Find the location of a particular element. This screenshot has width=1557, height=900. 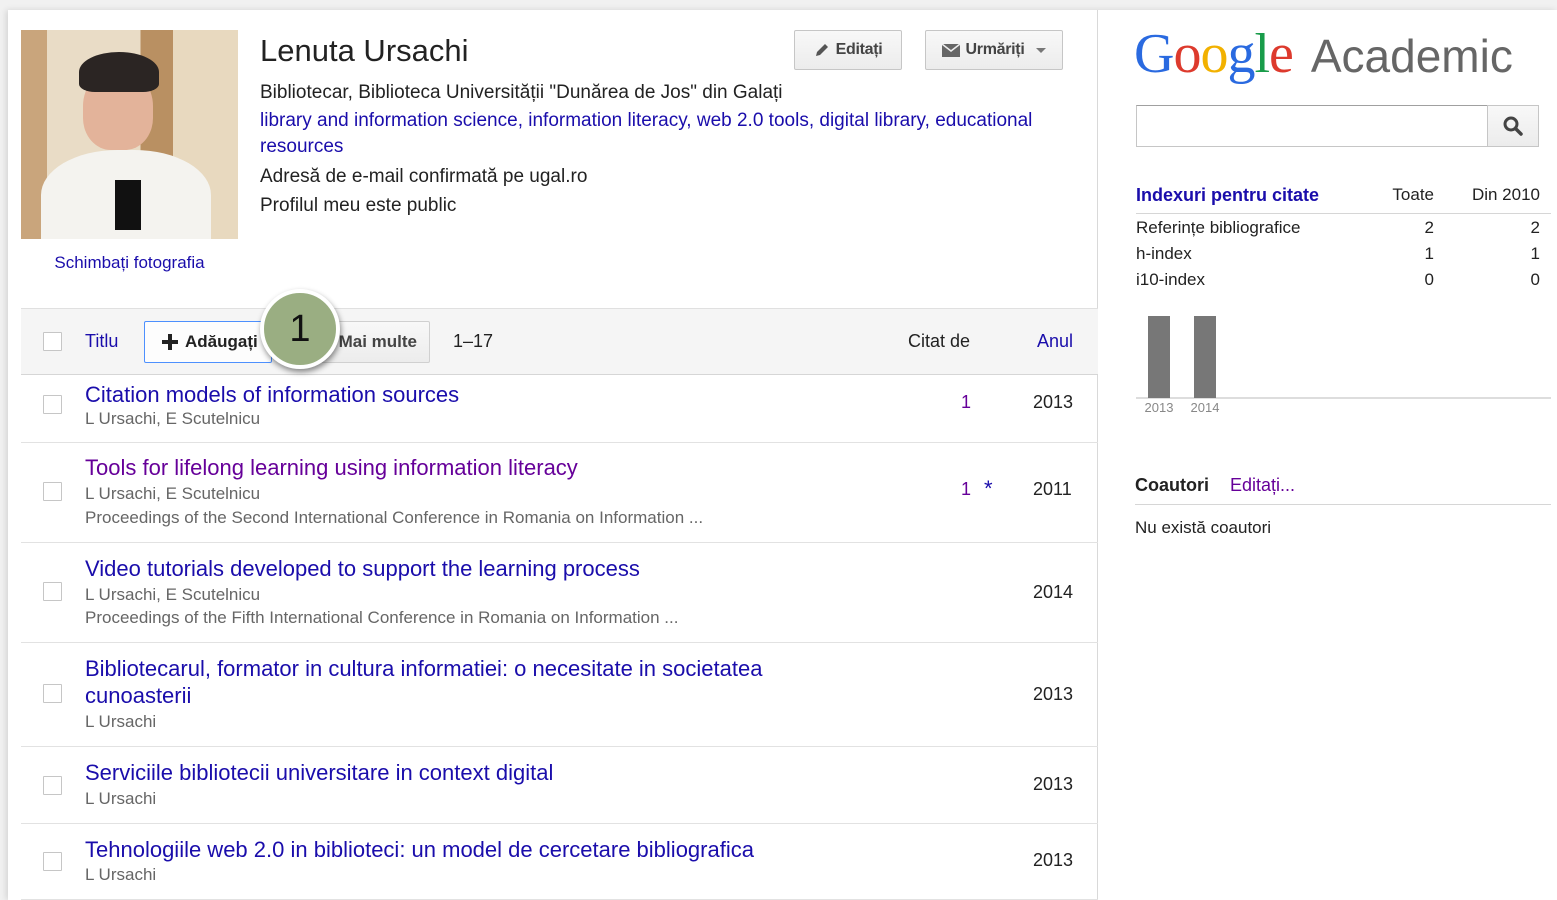

interest-link: web 2.0 tools is located at coordinates (753, 120).